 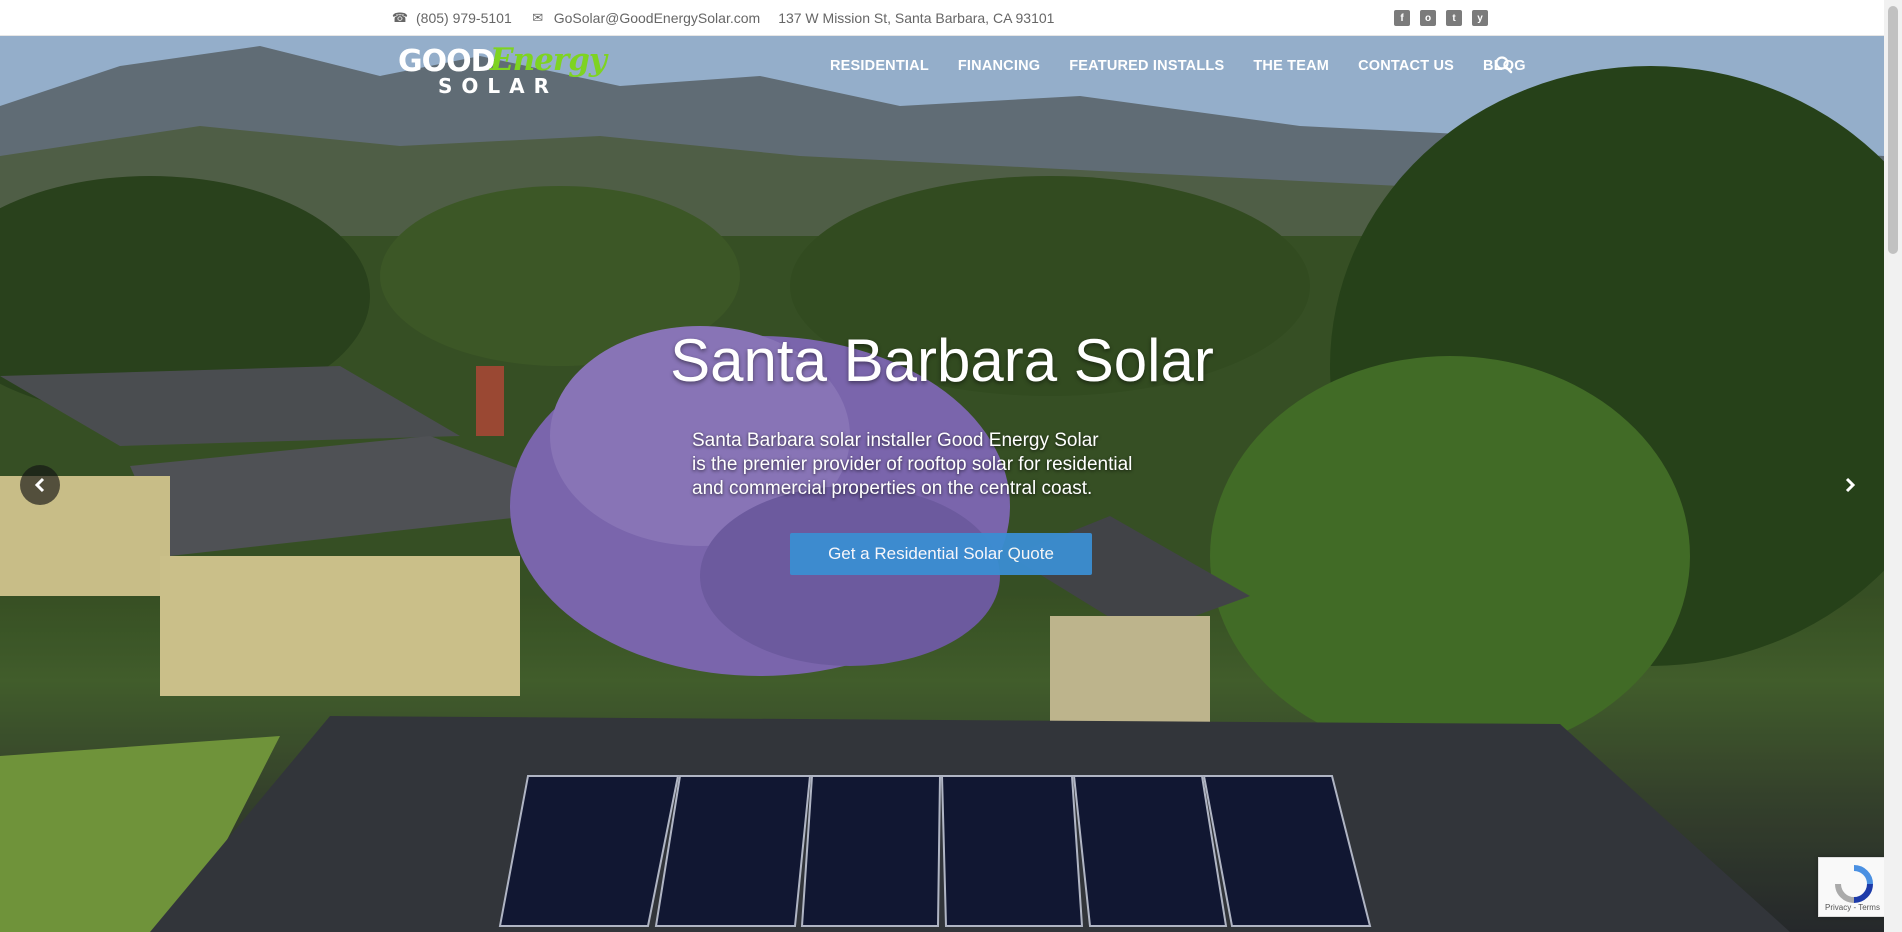 What do you see at coordinates (1402, 18) in the screenshot?
I see `facebook-icon: f` at bounding box center [1402, 18].